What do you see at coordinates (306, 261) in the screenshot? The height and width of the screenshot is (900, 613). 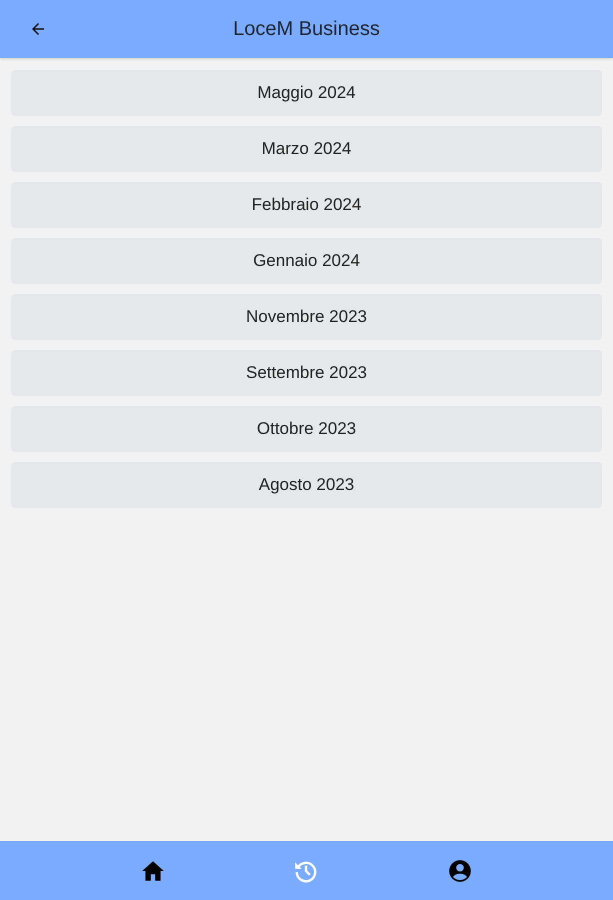 I see `month-button: Gennaio 2024` at bounding box center [306, 261].